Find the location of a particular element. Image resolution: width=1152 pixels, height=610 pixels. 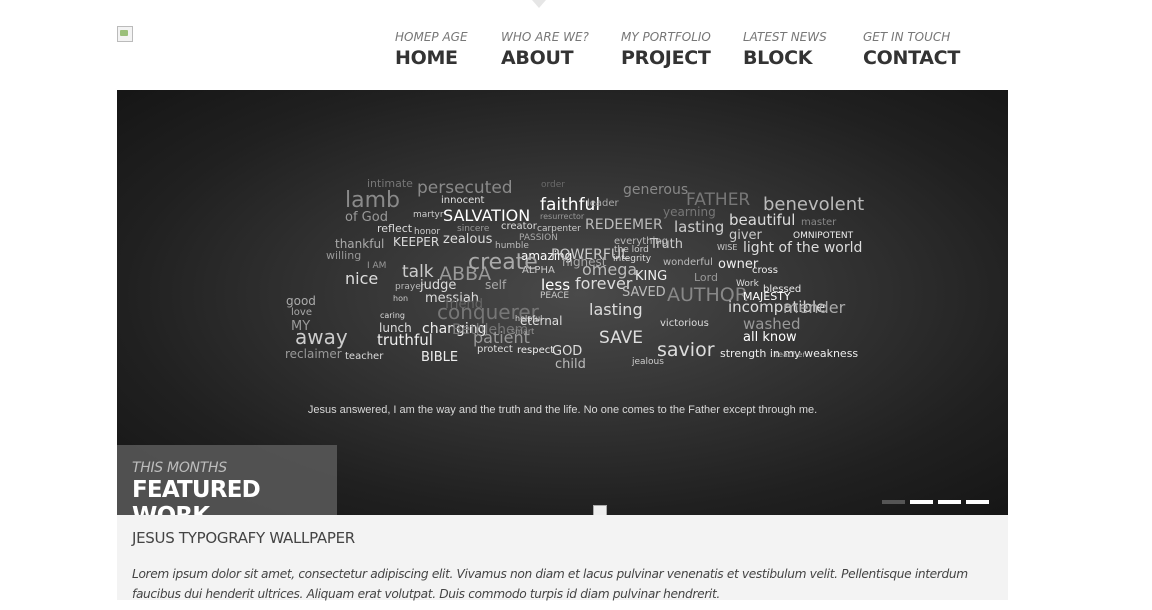

cloud-word: victorious is located at coordinates (684, 323).